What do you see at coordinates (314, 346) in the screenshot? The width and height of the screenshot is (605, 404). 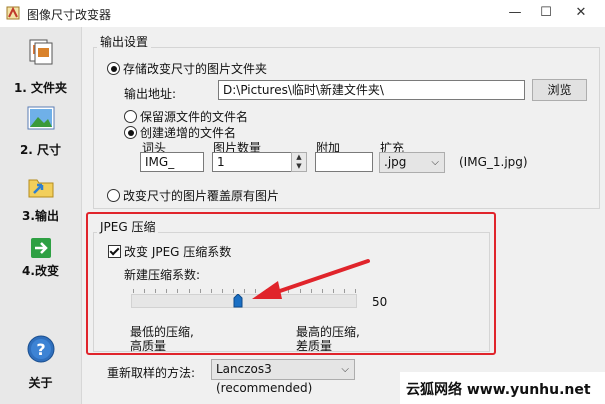 I see `high-compression-label-2: 差质量` at bounding box center [314, 346].